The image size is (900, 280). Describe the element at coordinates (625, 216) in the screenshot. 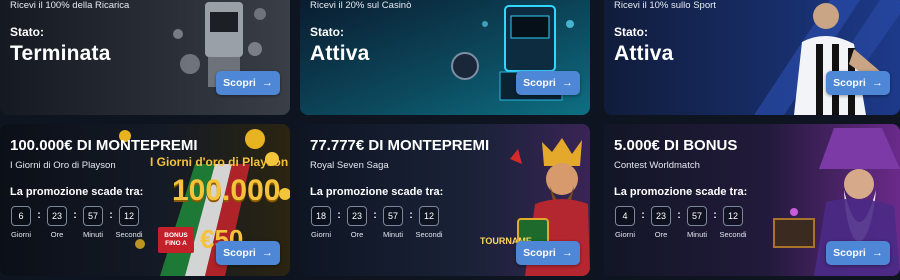

I see `timer-value: 4` at that location.